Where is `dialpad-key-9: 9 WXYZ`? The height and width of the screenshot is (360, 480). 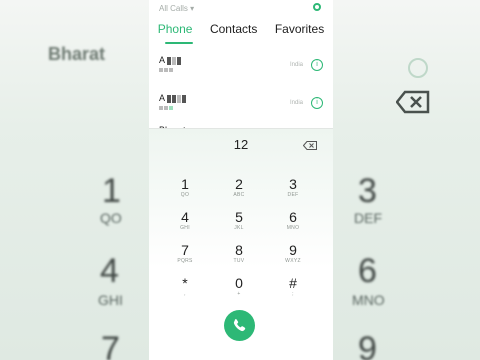
dialpad-key-9: 9 WXYZ is located at coordinates (293, 257).